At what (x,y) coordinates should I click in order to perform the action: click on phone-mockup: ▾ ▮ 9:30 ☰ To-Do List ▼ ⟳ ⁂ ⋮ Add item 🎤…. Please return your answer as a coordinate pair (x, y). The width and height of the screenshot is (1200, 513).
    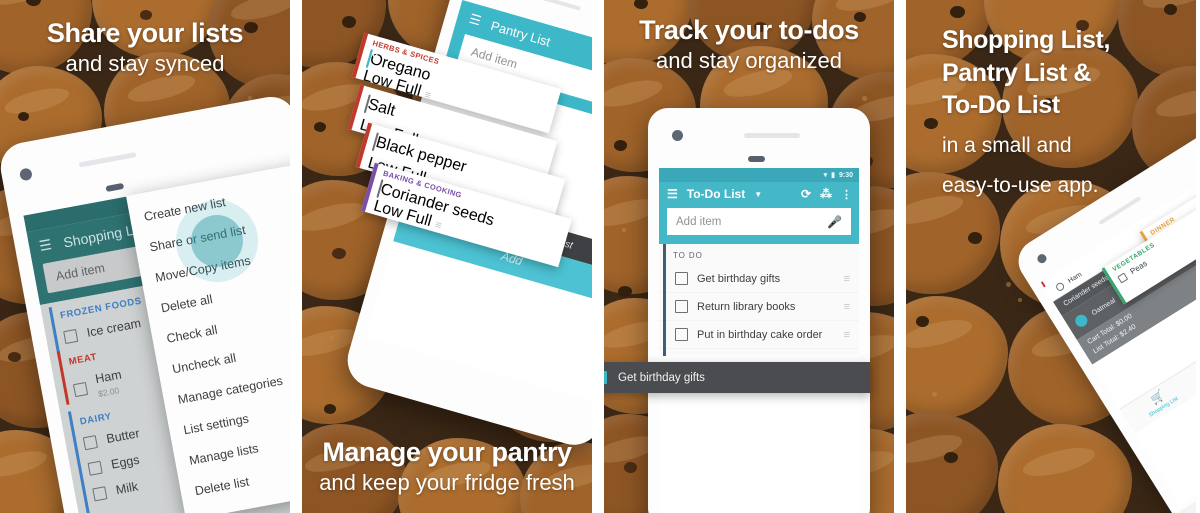
    Looking at the image, I should click on (759, 310).